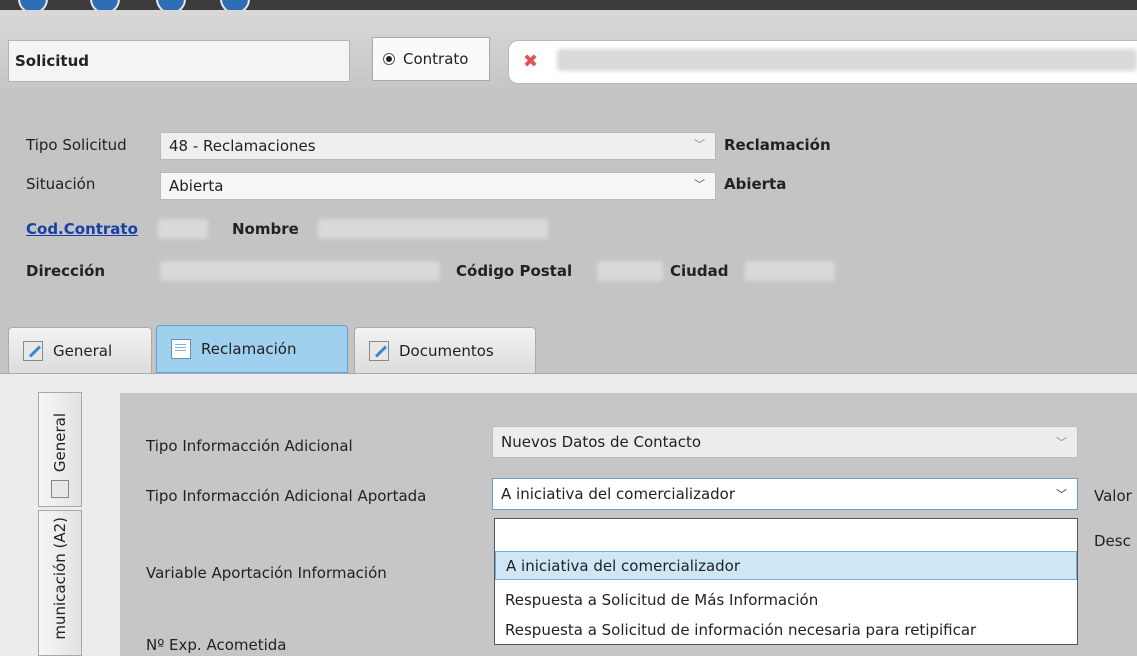 The image size is (1137, 656). I want to click on tab-reclamacion-label: Reclamación, so click(249, 349).